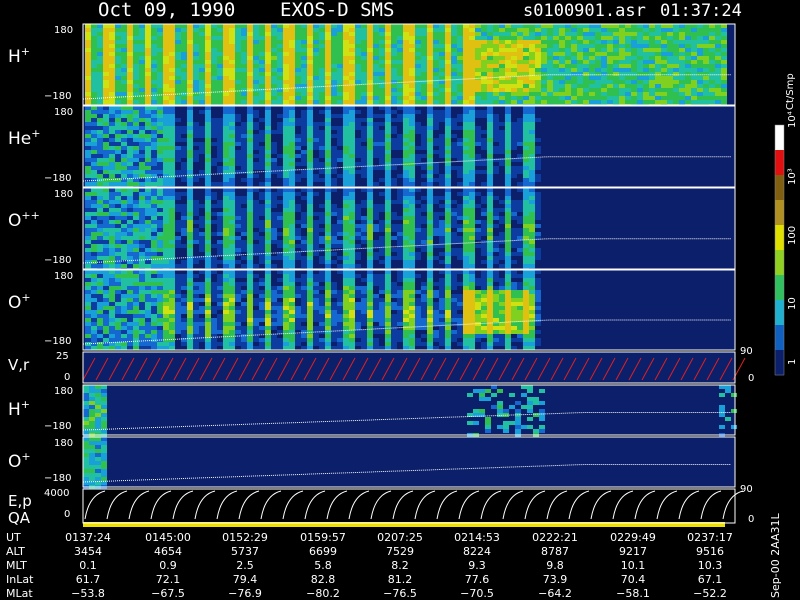 The height and width of the screenshot is (600, 800). Describe the element at coordinates (710, 579) in the screenshot. I see `axis-row-value: 67.1` at that location.